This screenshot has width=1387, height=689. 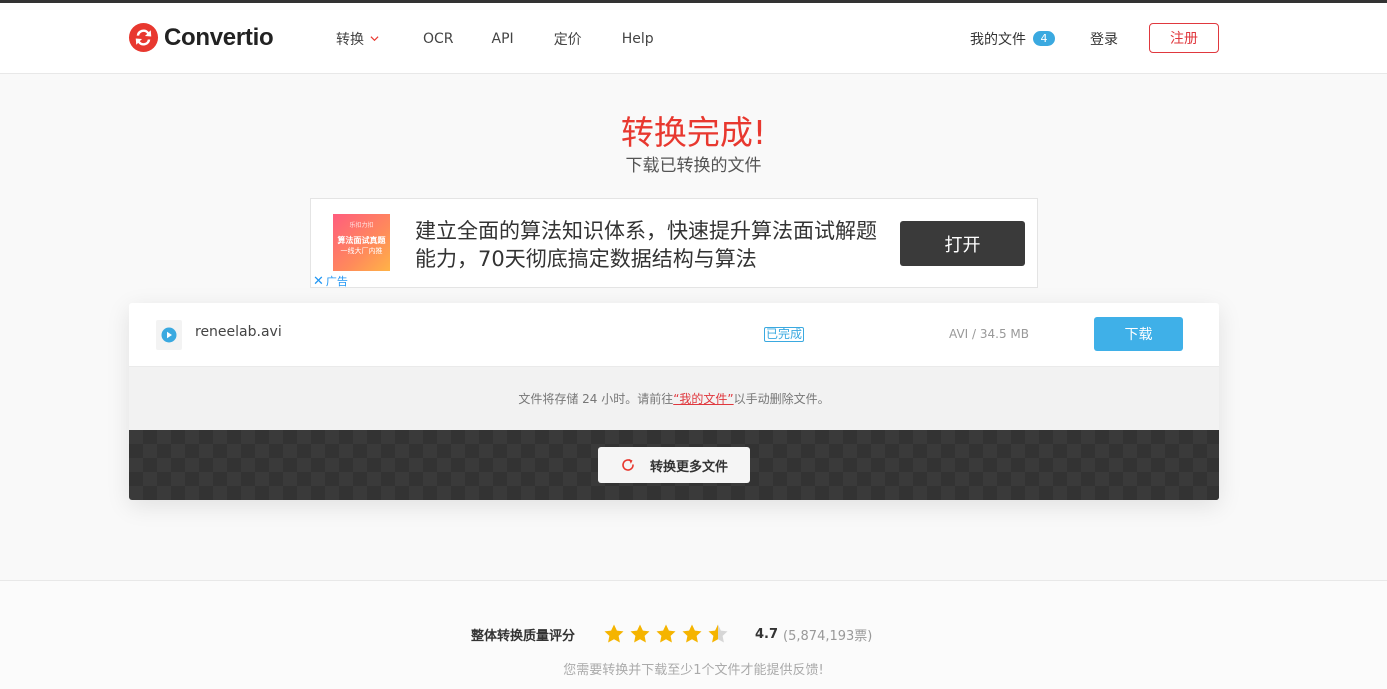 I want to click on ad-close: ✕ 广告, so click(x=330, y=281).